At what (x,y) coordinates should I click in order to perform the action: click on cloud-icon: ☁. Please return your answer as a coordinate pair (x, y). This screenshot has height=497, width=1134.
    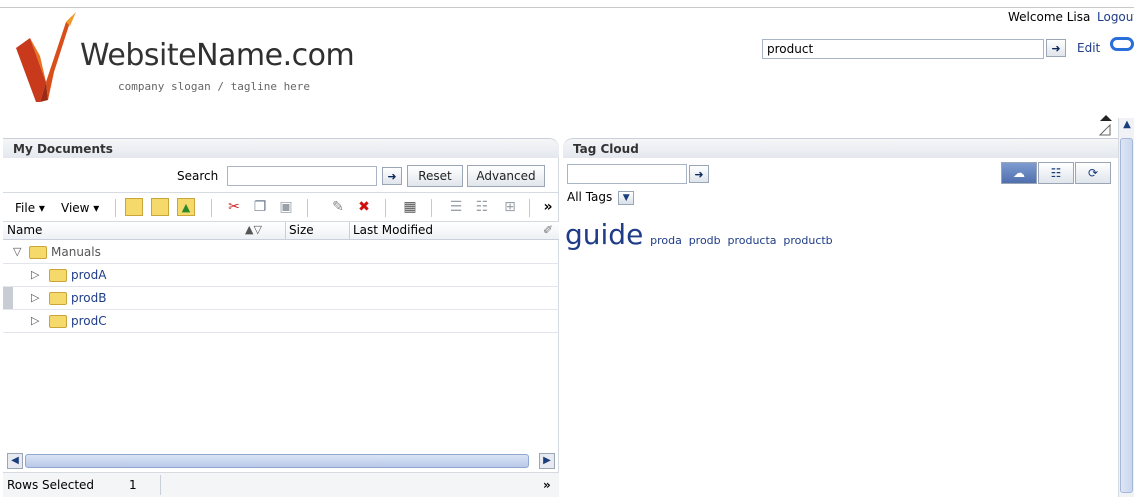
    Looking at the image, I should click on (1019, 173).